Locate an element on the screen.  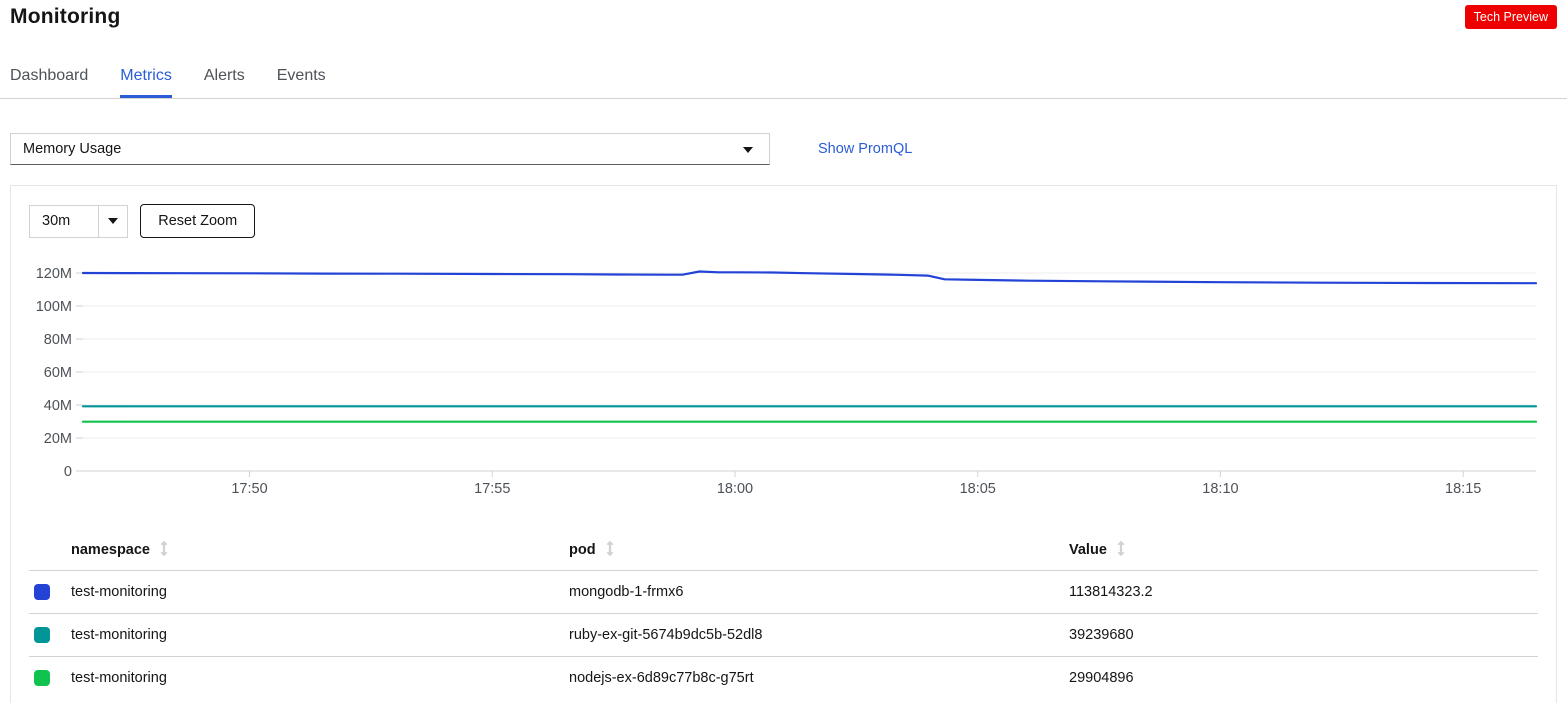
tab-bar: Dashboard Metrics Alerts Events is located at coordinates (783, 83).